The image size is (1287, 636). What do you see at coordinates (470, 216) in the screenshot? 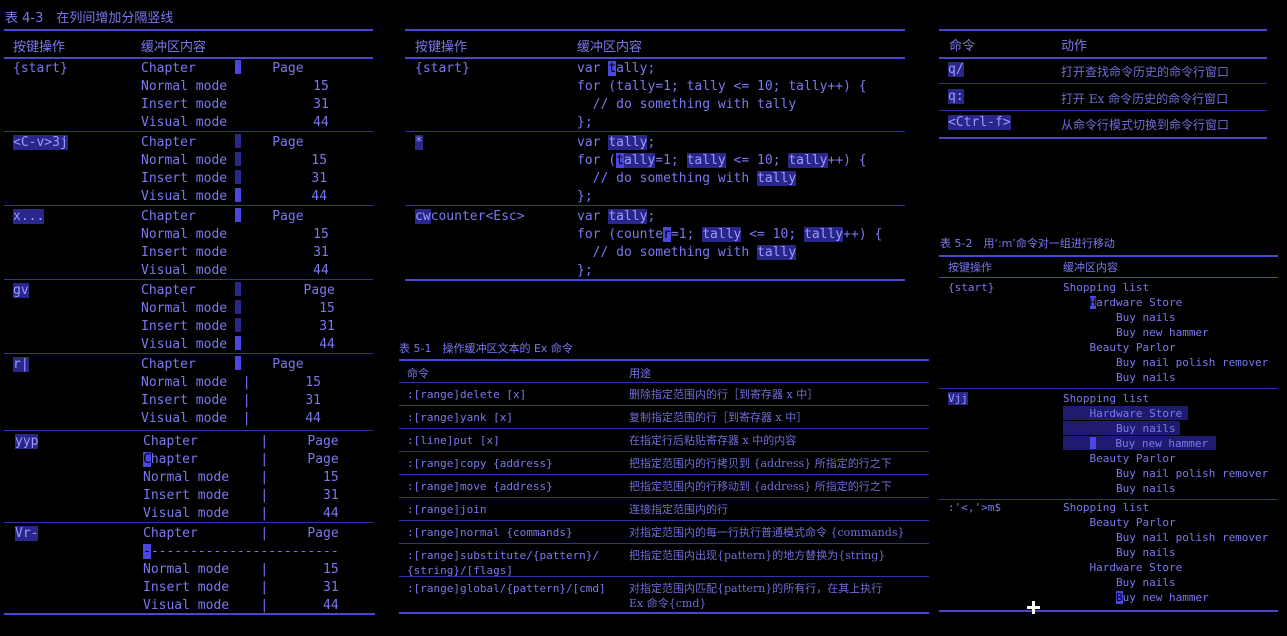
I see `key-cell: cwcounter<Esc>` at bounding box center [470, 216].